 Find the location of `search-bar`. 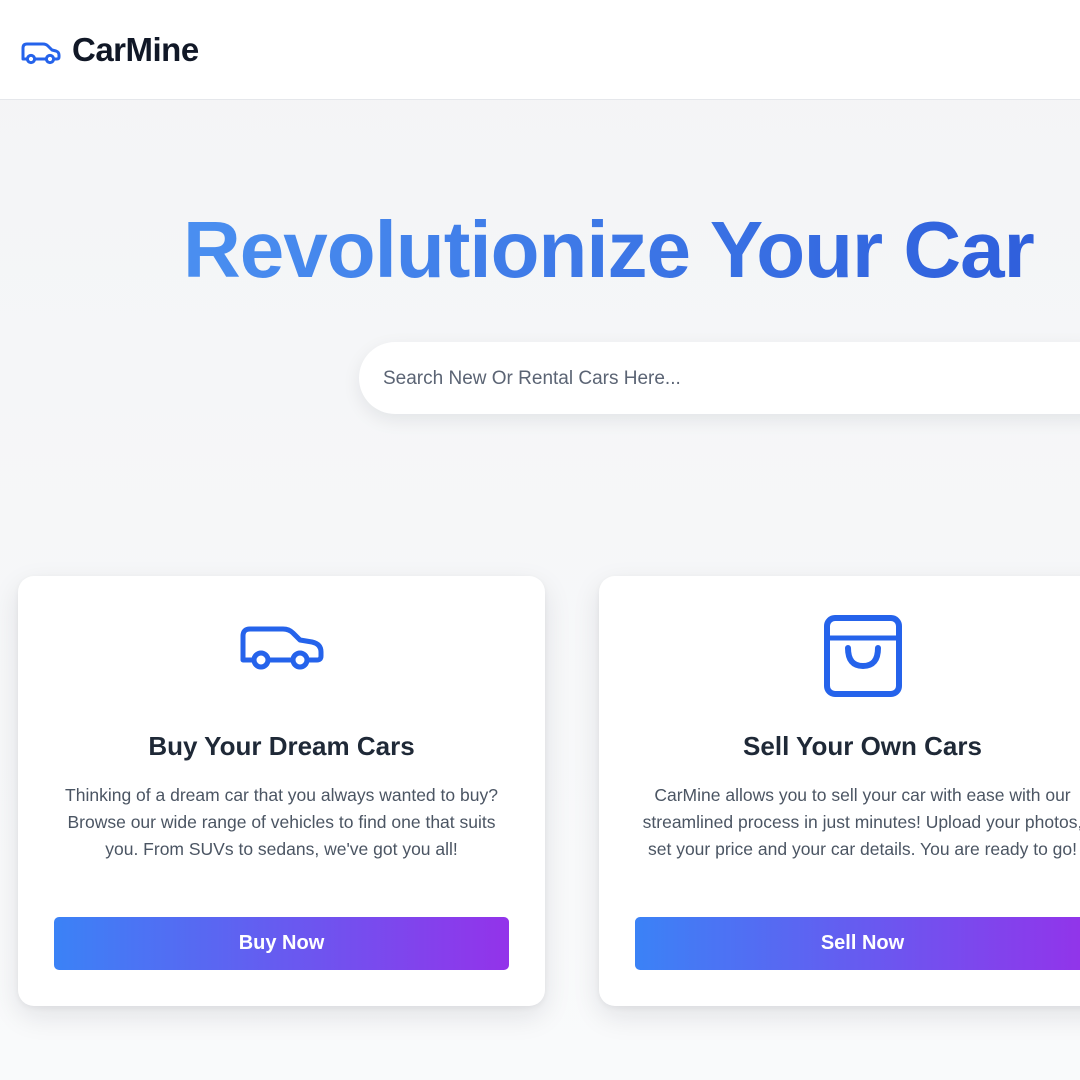

search-bar is located at coordinates (719, 379).